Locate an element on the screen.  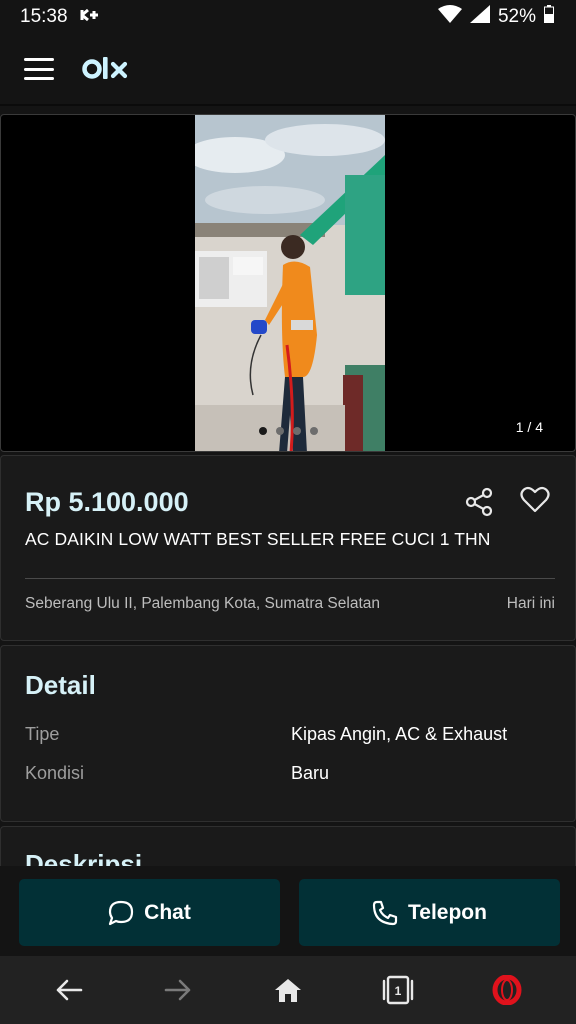
listing-price: Rp 5.100.000 is located at coordinates (107, 502).